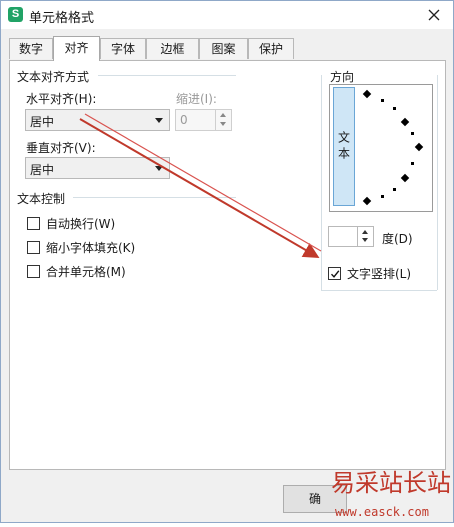 The width and height of the screenshot is (454, 527). Describe the element at coordinates (342, 77) in the screenshot. I see `orientation-group-title: 方向` at that location.